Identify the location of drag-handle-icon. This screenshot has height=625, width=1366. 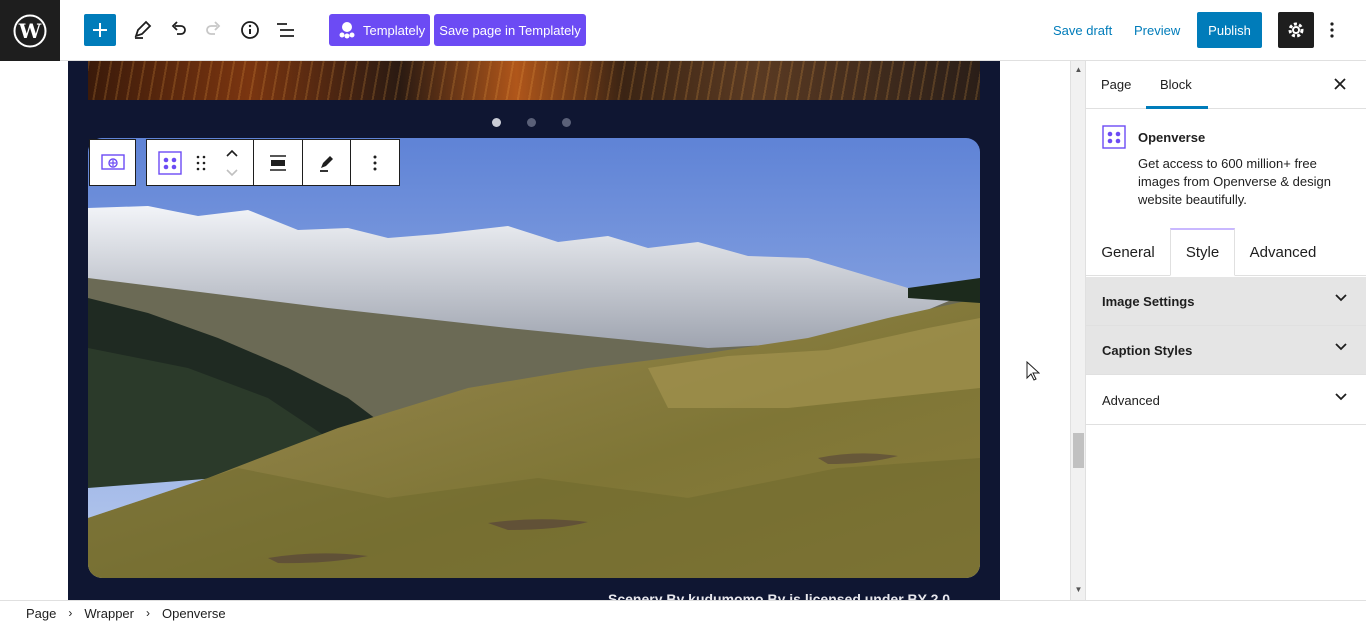
(201, 162).